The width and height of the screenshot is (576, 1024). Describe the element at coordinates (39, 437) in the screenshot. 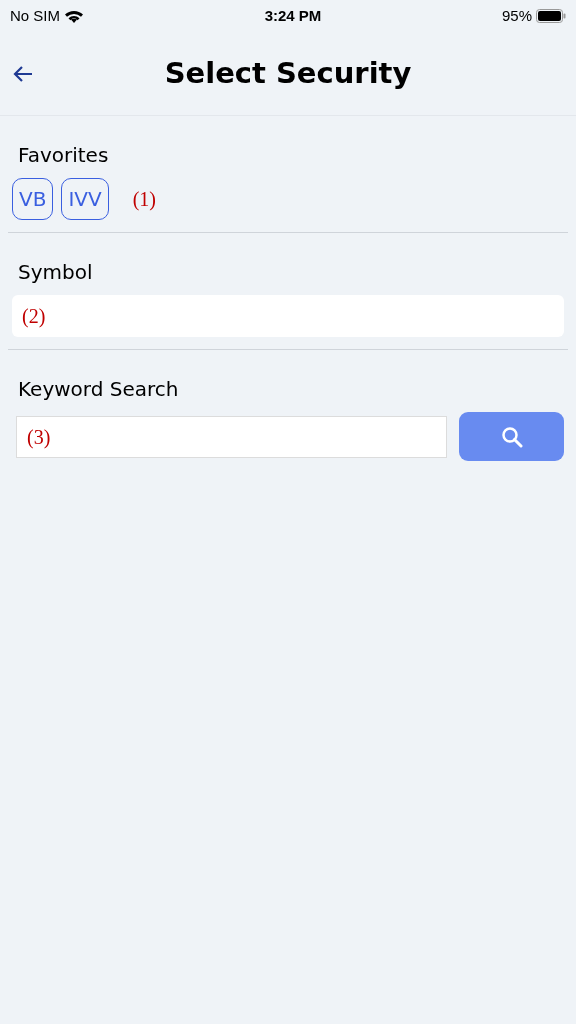

I see `annotation-label: (3)` at that location.